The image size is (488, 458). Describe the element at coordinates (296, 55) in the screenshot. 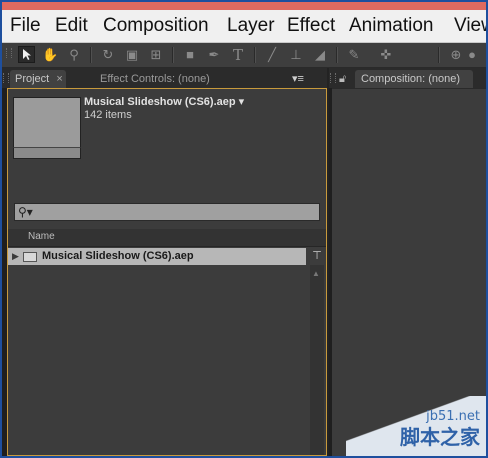

I see `clone-stamp-tool-icon: ⊥` at that location.